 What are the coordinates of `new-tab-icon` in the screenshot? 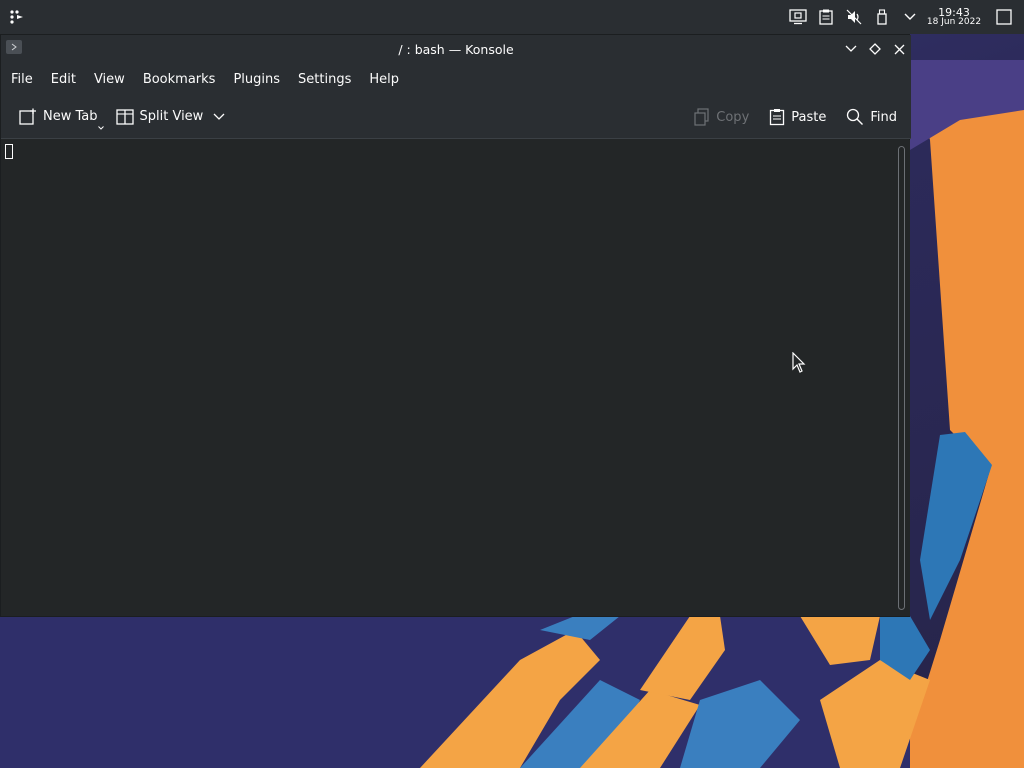 It's located at (27, 116).